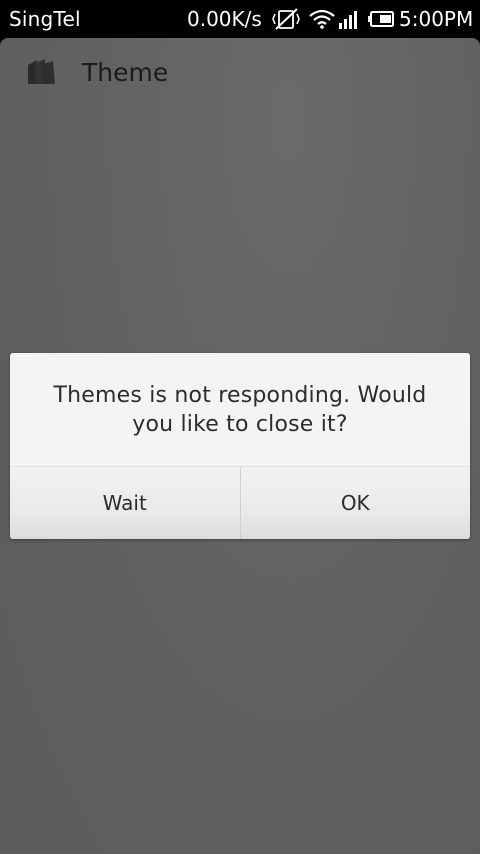  Describe the element at coordinates (322, 19) in the screenshot. I see `wifi-icon` at that location.